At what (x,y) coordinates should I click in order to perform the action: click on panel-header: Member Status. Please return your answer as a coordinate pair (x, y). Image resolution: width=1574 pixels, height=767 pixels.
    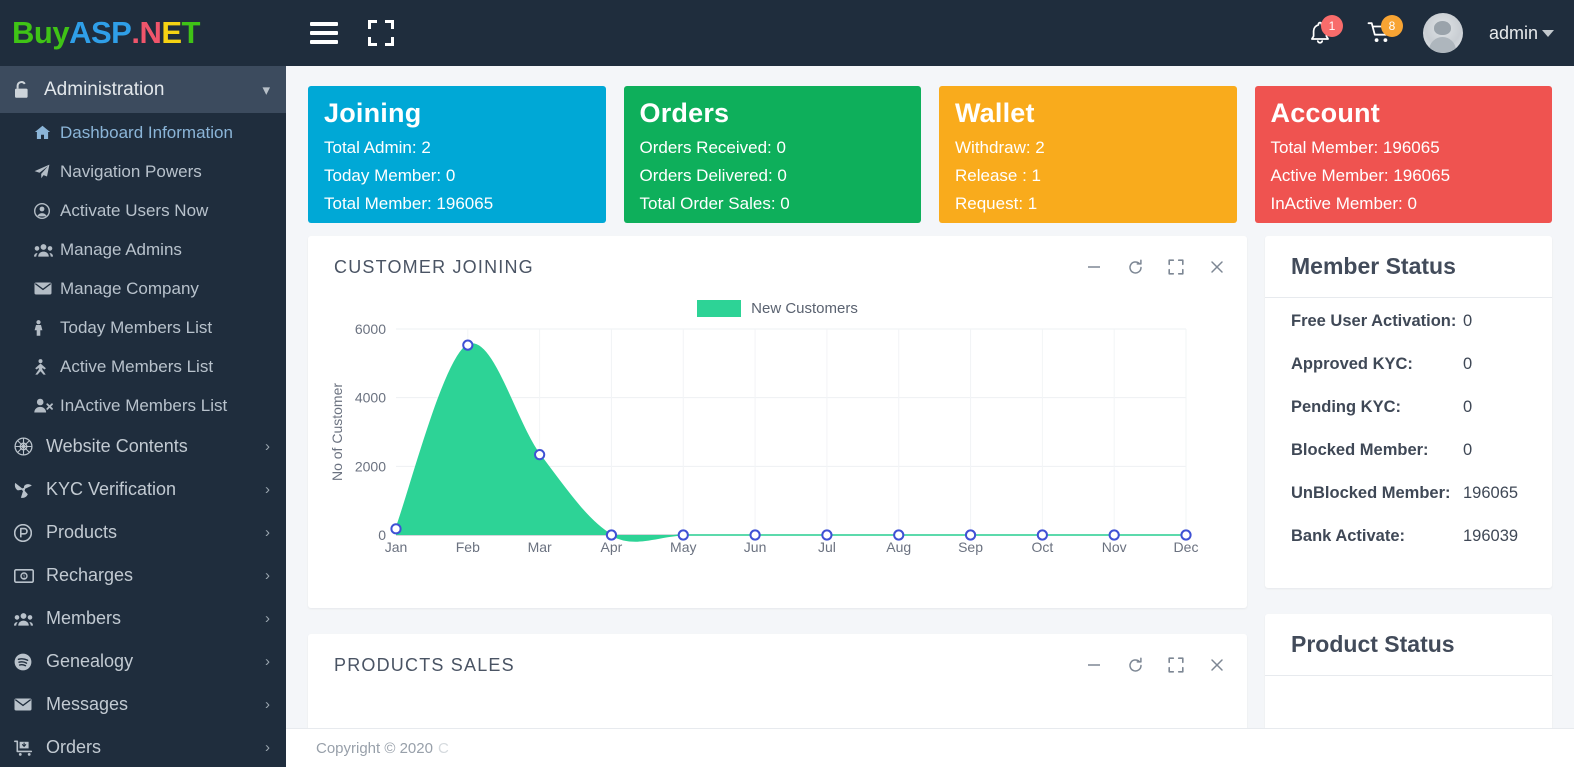
    Looking at the image, I should click on (1408, 267).